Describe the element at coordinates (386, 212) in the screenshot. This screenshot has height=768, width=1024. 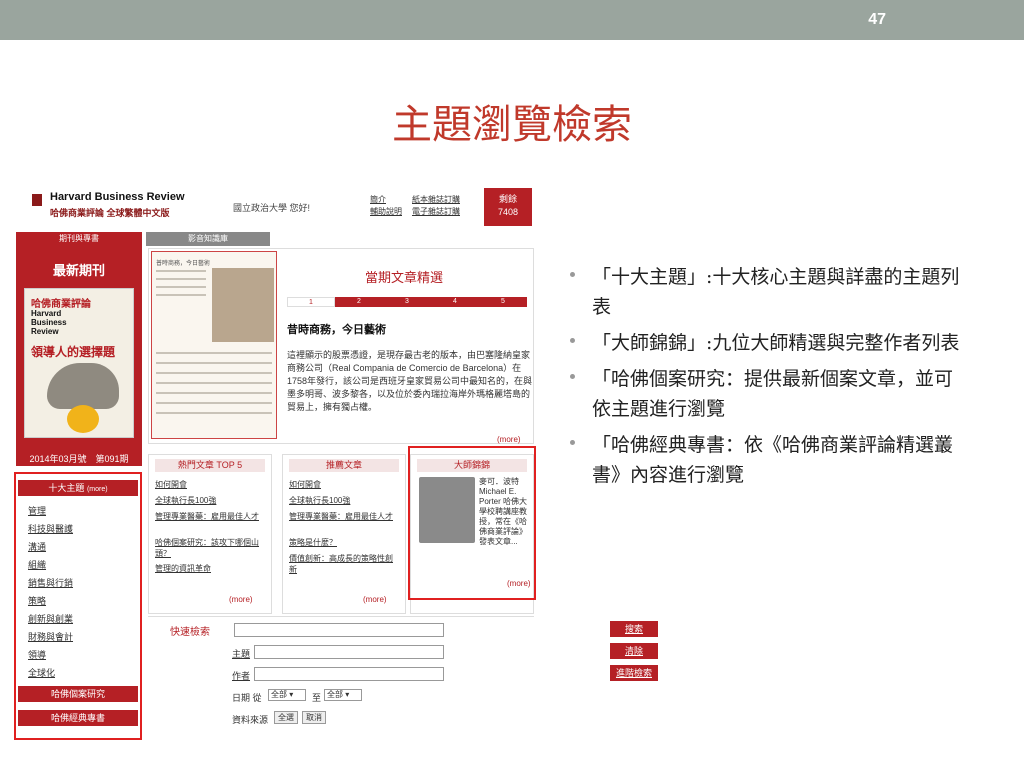
I see `link-help: 輔助說明` at that location.